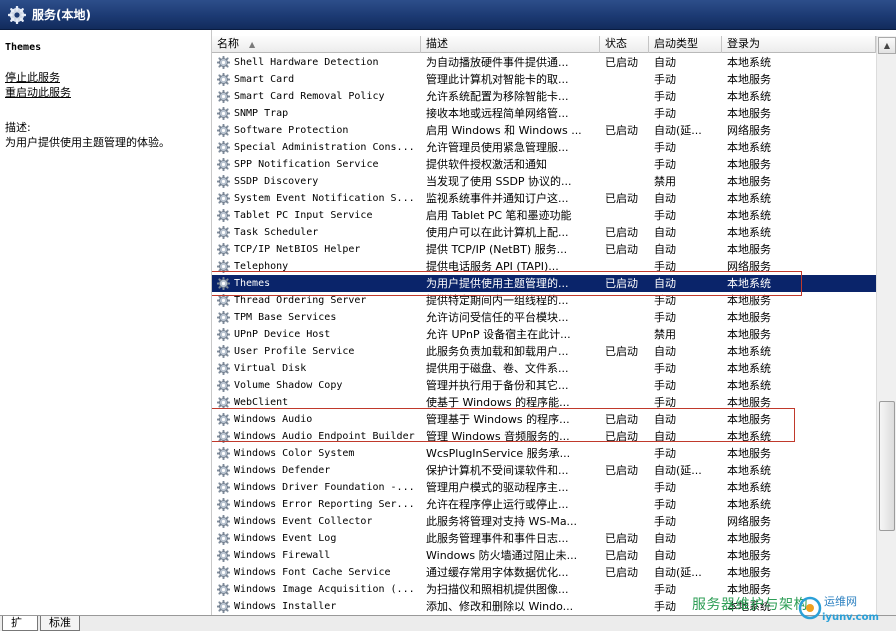 This screenshot has width=896, height=631. I want to click on service-row: Virtual Disk 提供用于磁盘、卷、文件系... 手动 本地系统, so click(544, 368).